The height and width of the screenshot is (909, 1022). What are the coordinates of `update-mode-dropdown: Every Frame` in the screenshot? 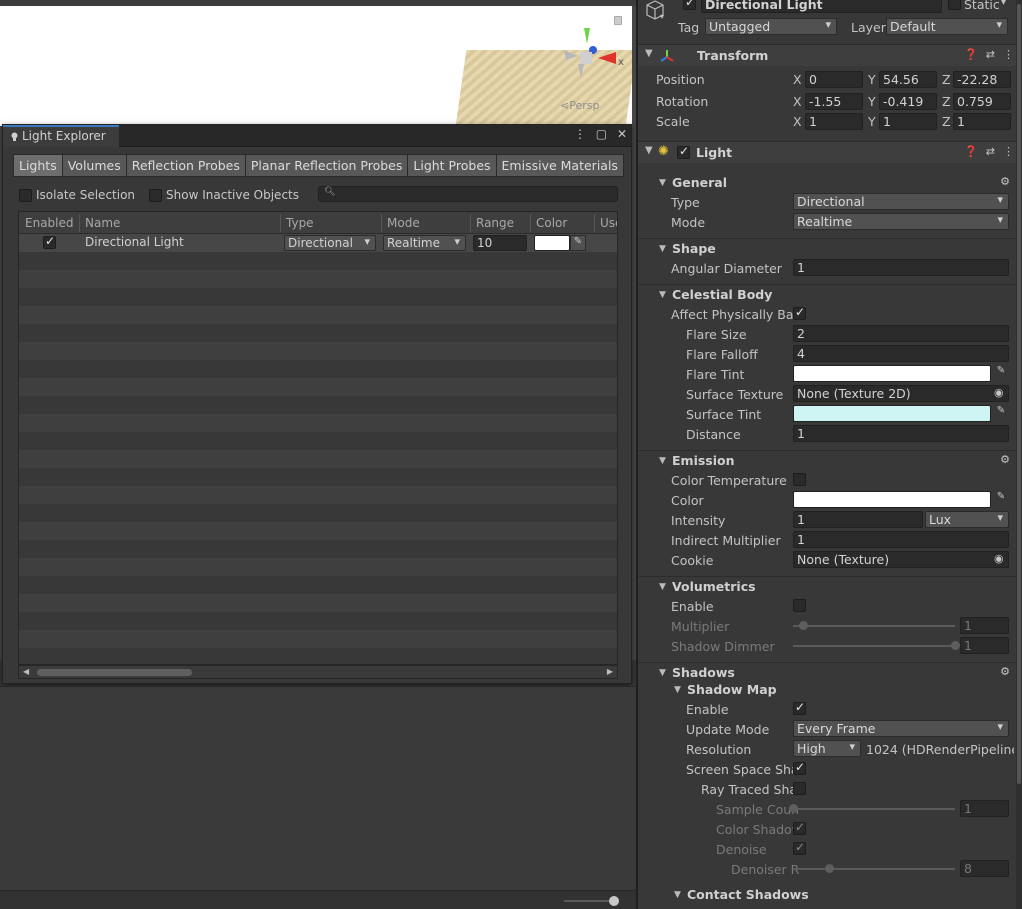 It's located at (901, 728).